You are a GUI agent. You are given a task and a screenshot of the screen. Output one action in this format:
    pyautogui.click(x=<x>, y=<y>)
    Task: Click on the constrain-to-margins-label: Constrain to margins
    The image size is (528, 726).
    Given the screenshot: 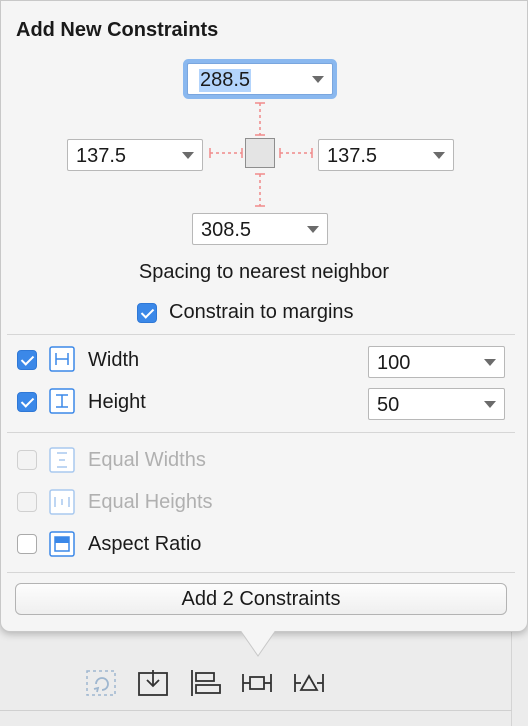 What is the action you would take?
    pyautogui.click(x=261, y=312)
    